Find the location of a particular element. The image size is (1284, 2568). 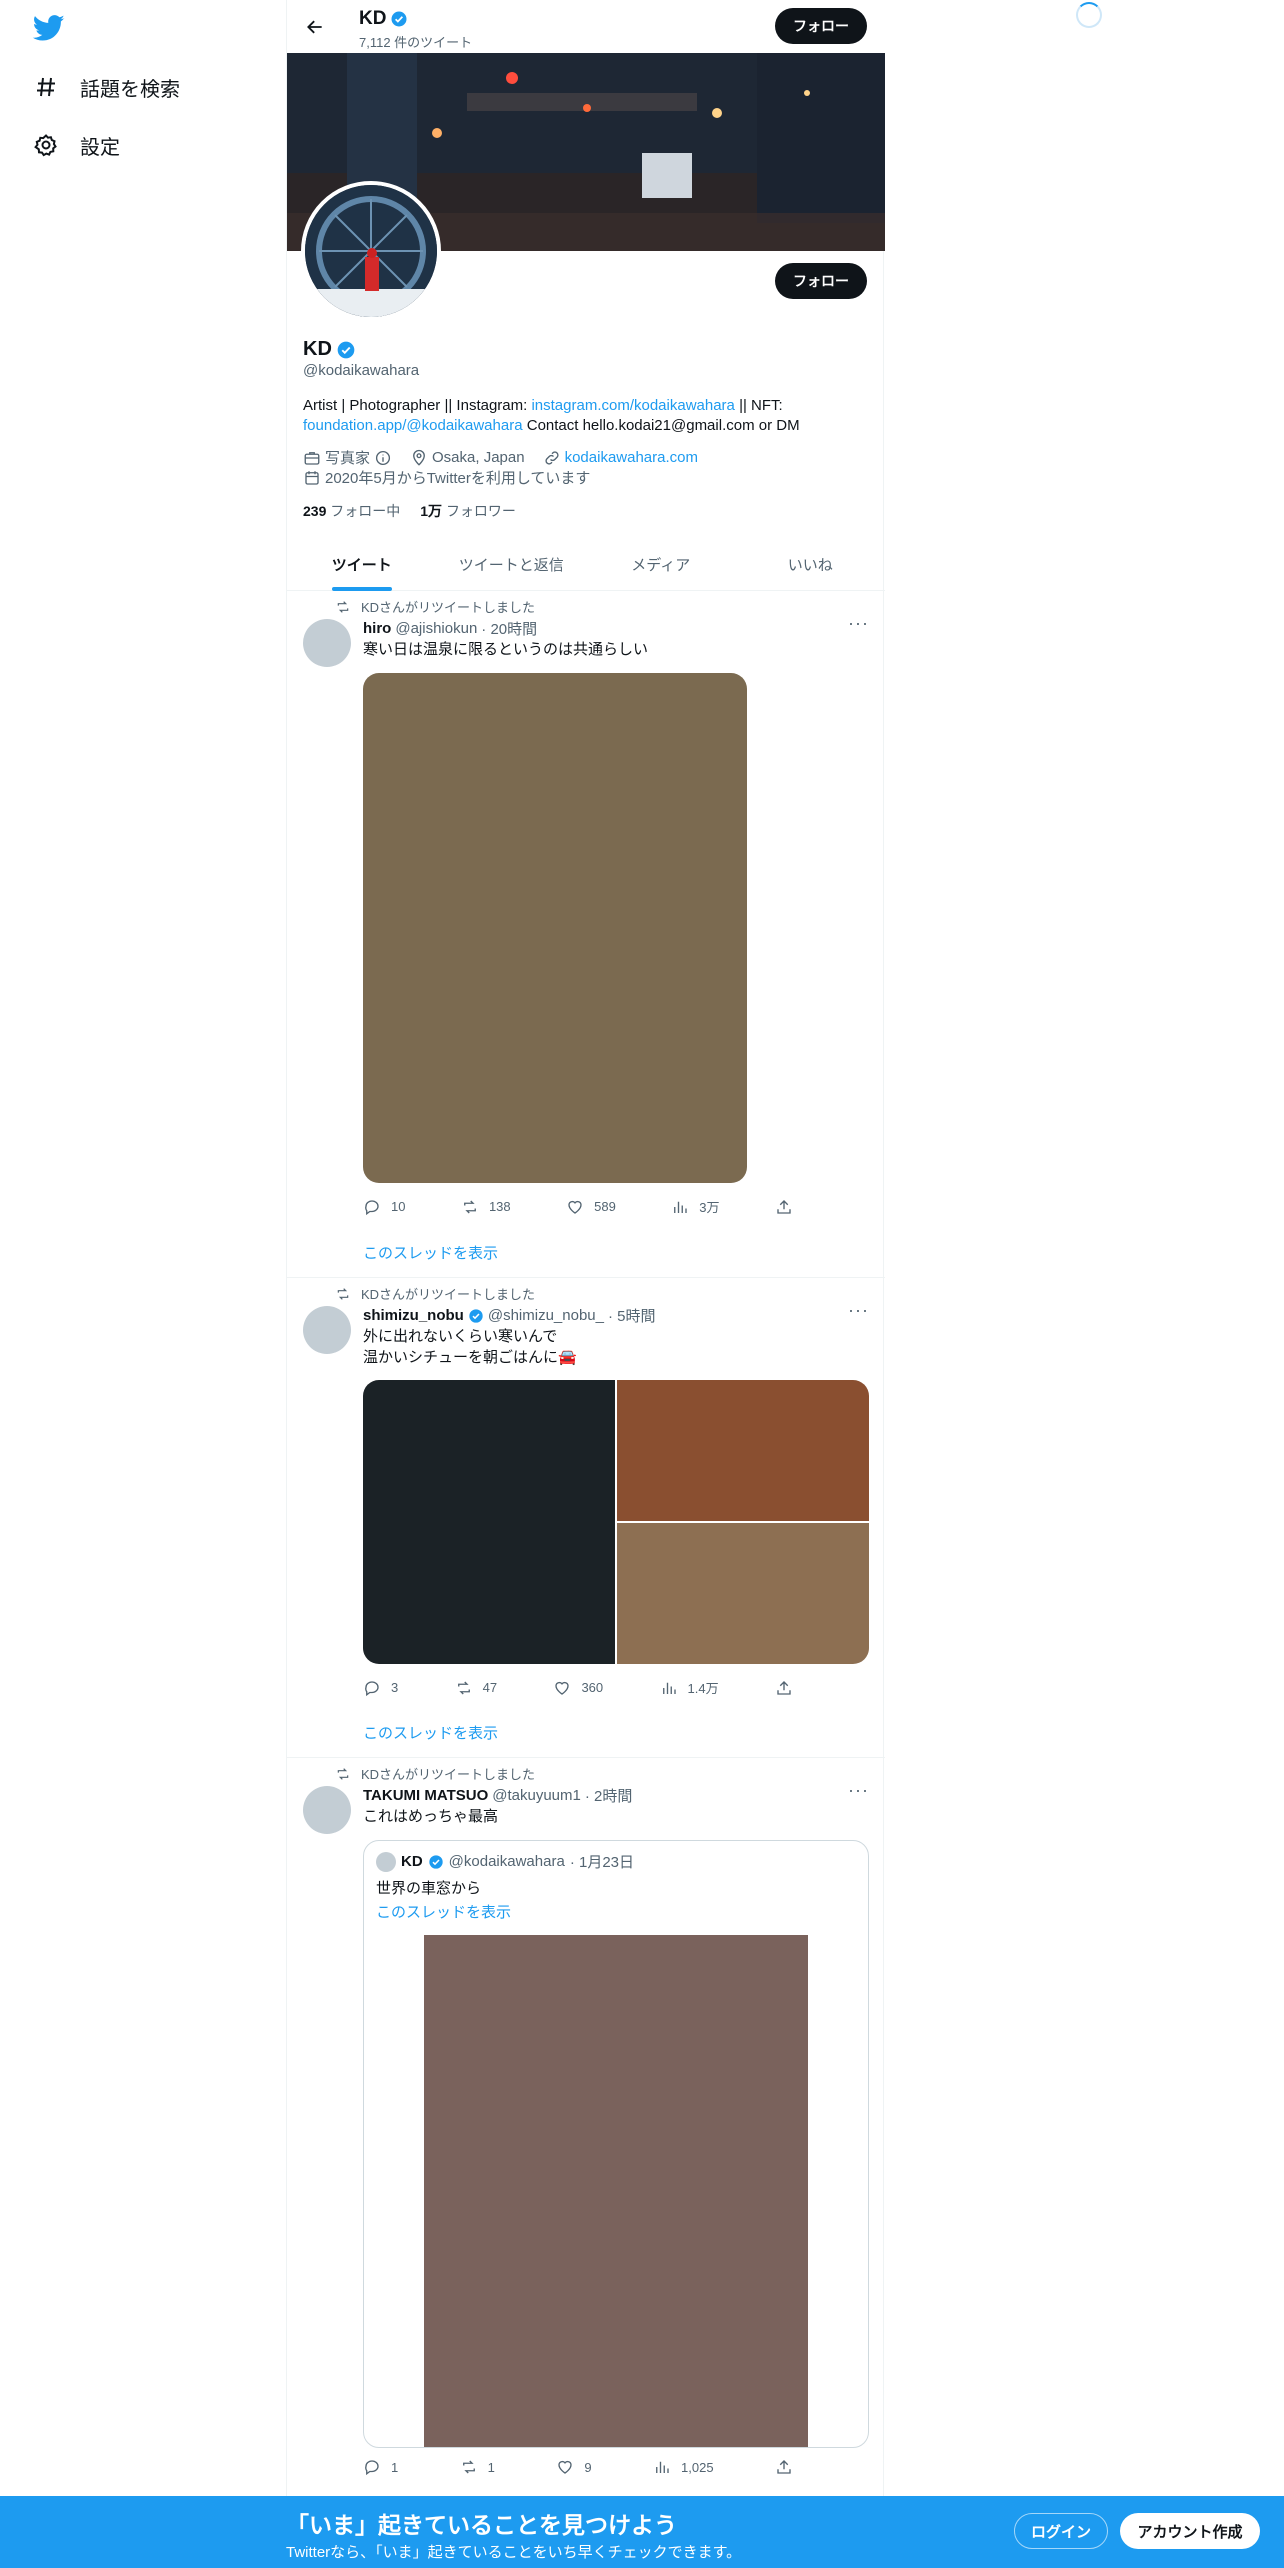

author-handle: @shimizu_nobu_ is located at coordinates (546, 1315).